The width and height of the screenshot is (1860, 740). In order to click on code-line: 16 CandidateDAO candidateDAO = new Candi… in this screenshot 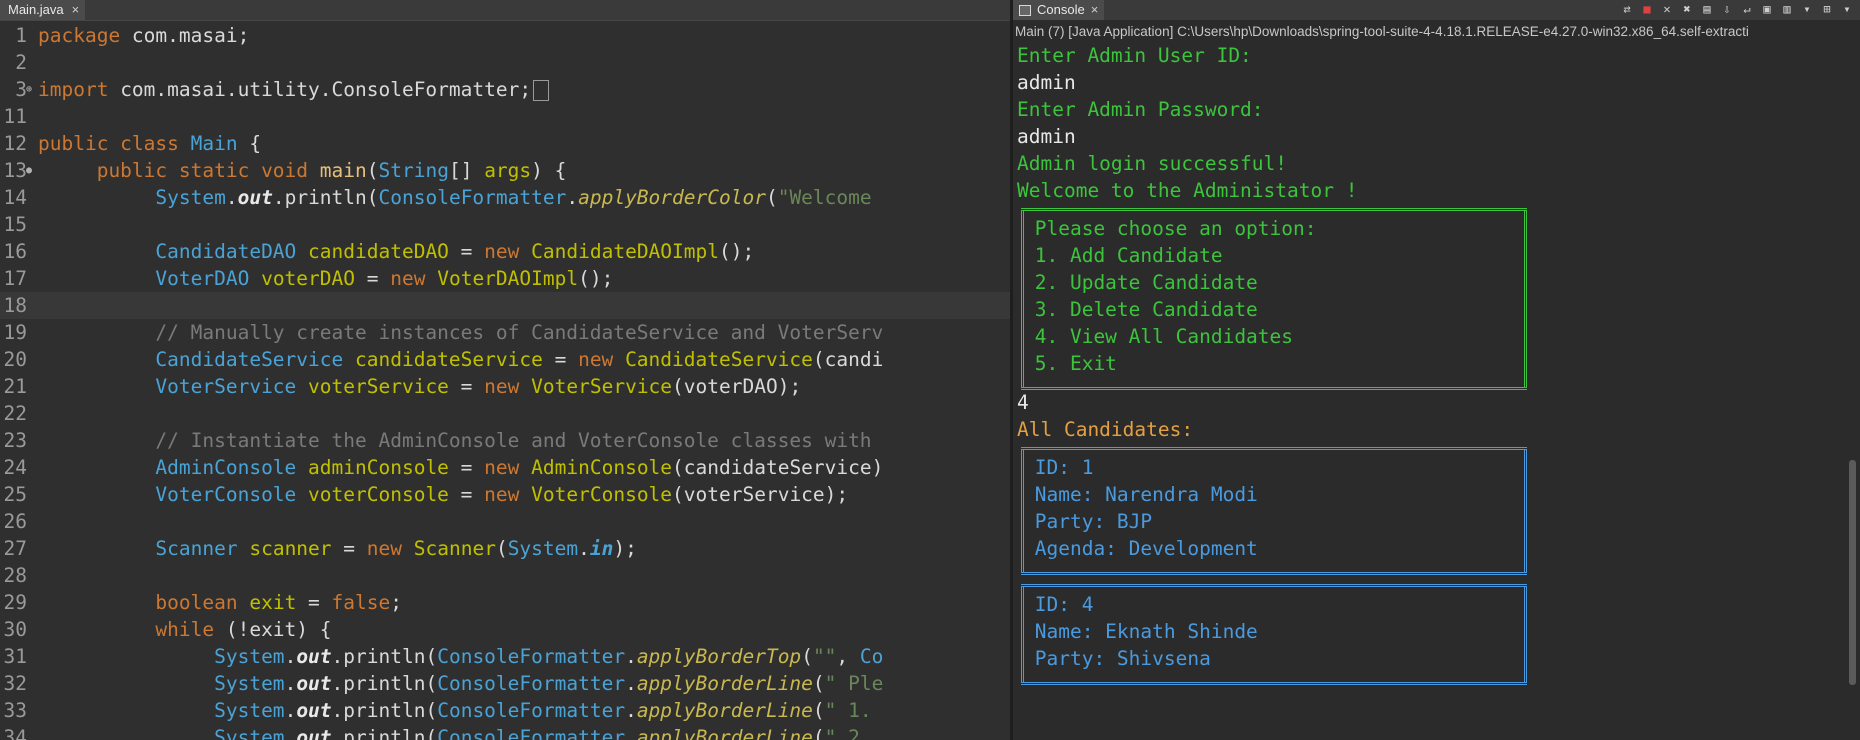, I will do `click(505, 251)`.